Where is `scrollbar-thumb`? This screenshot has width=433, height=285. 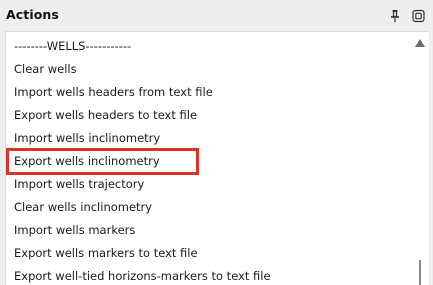
scrollbar-thumb is located at coordinates (420, 272).